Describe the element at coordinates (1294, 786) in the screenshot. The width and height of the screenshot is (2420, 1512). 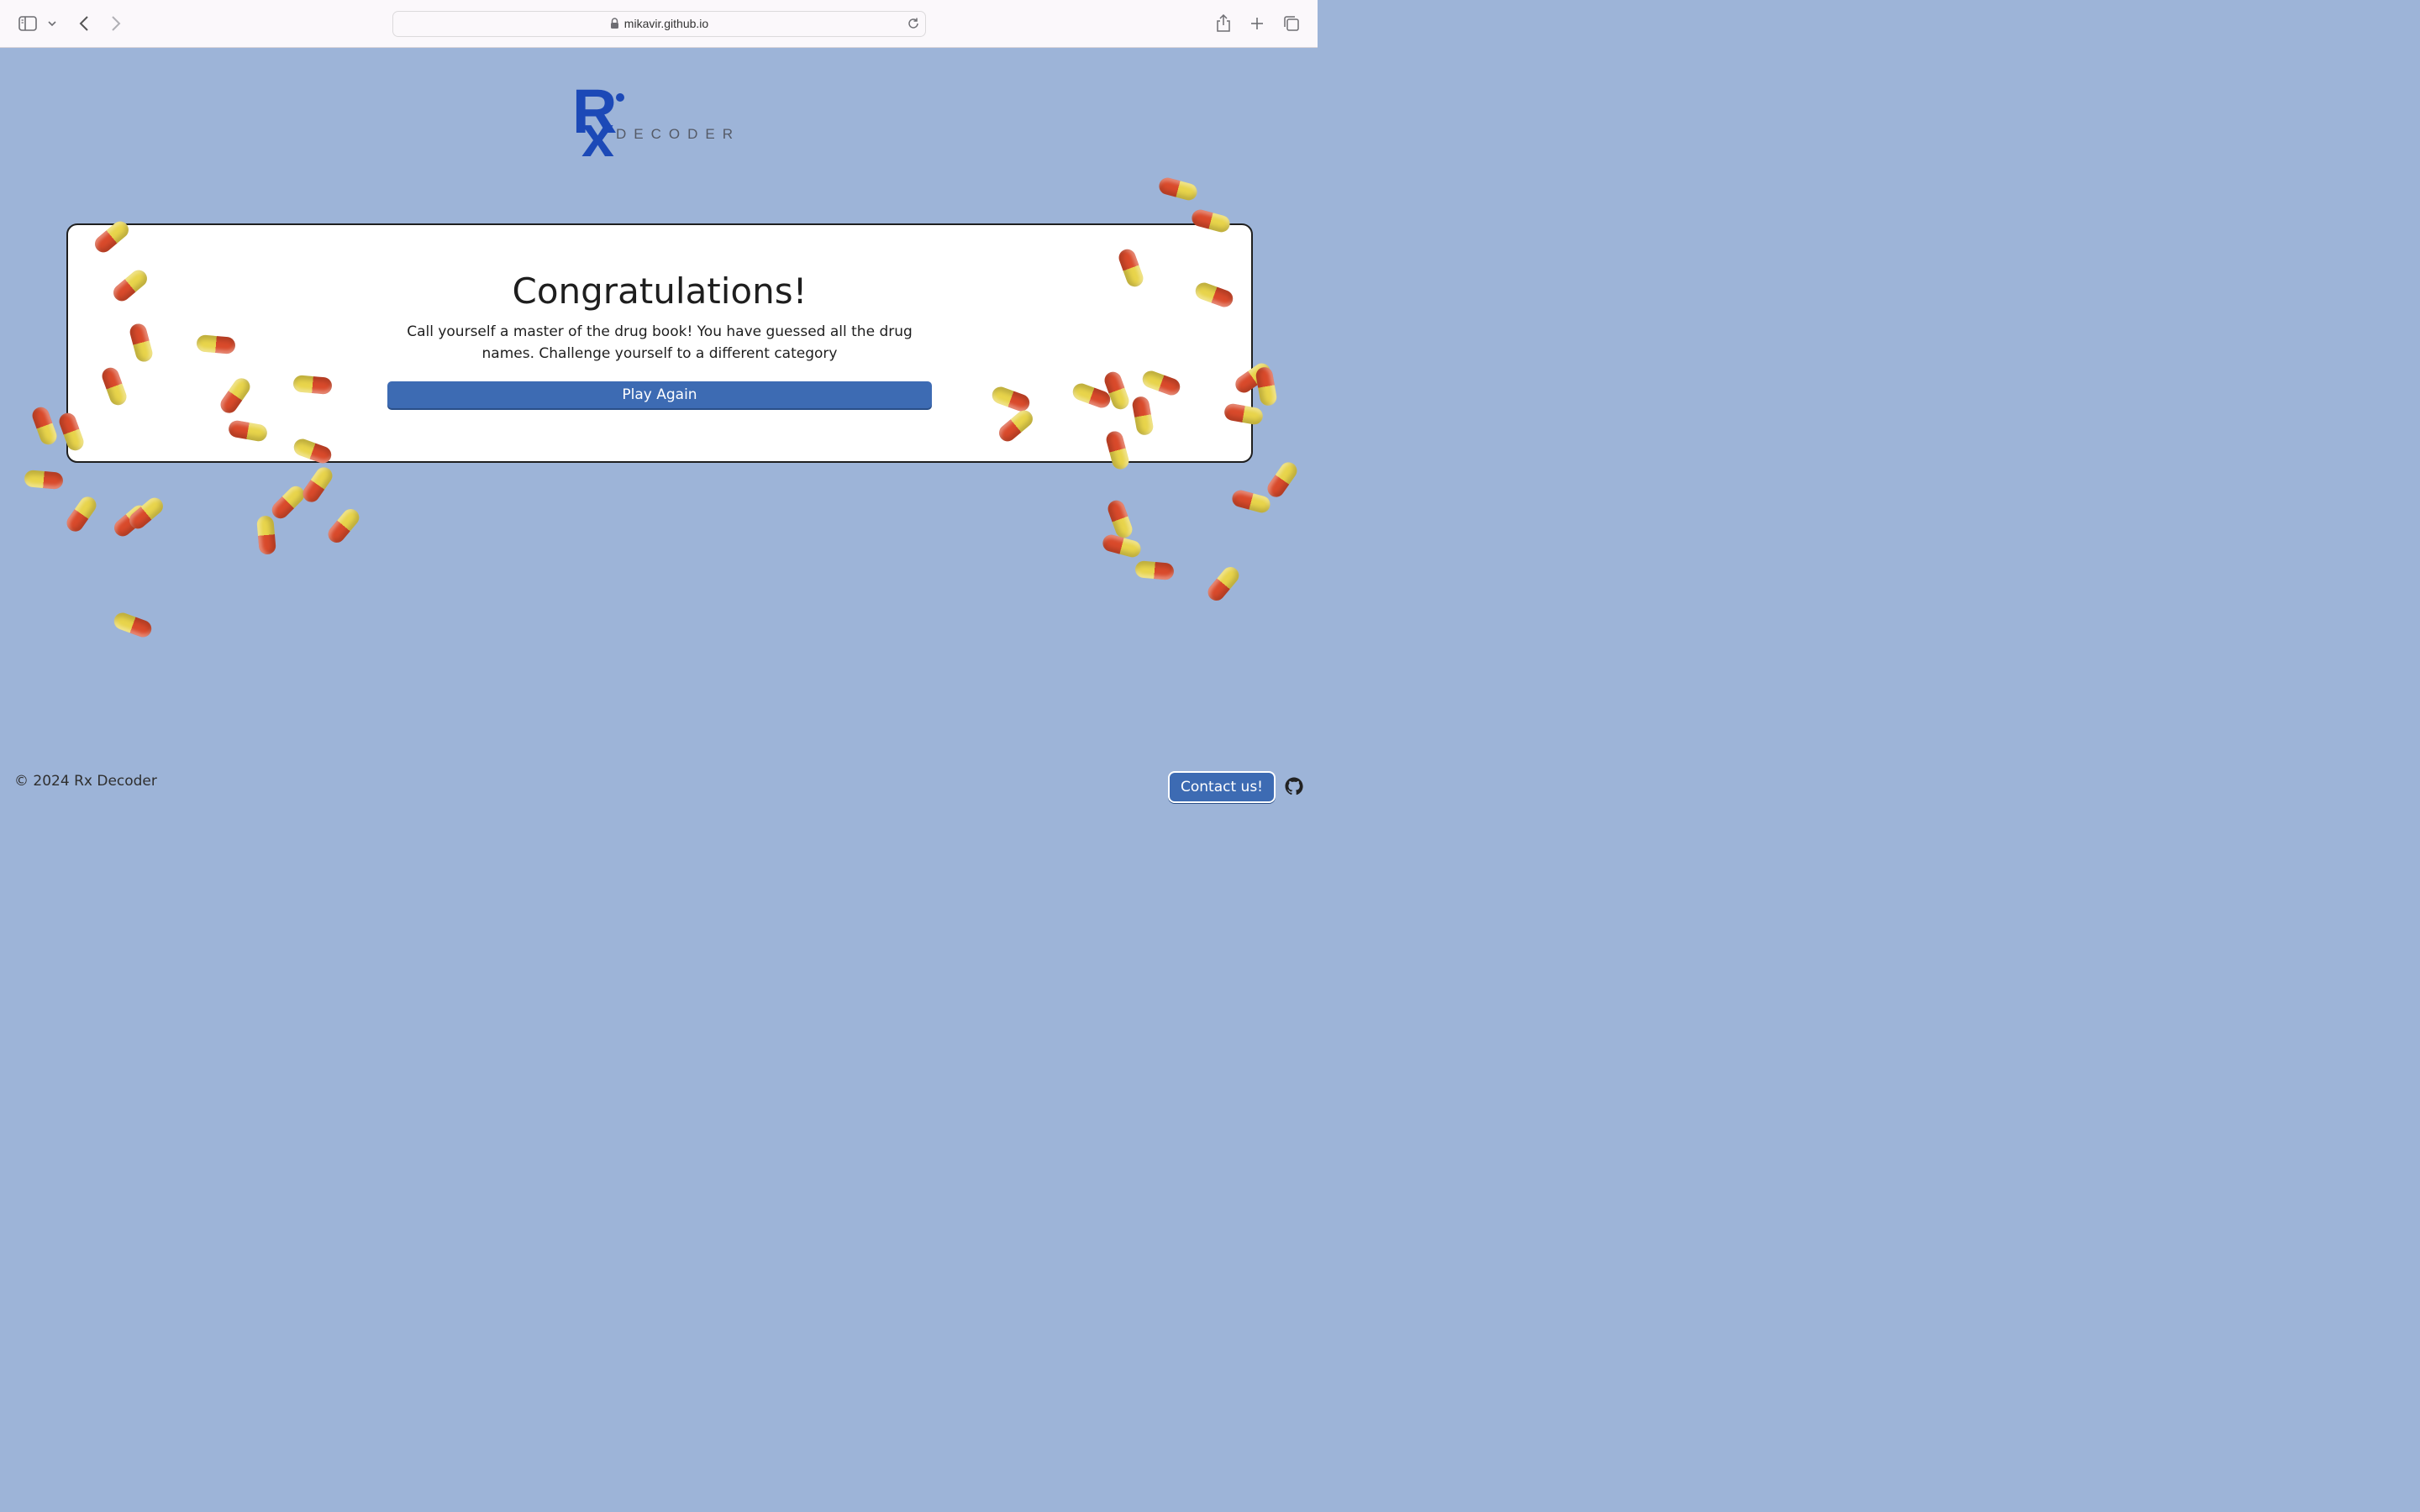
I see `github-icon` at that location.